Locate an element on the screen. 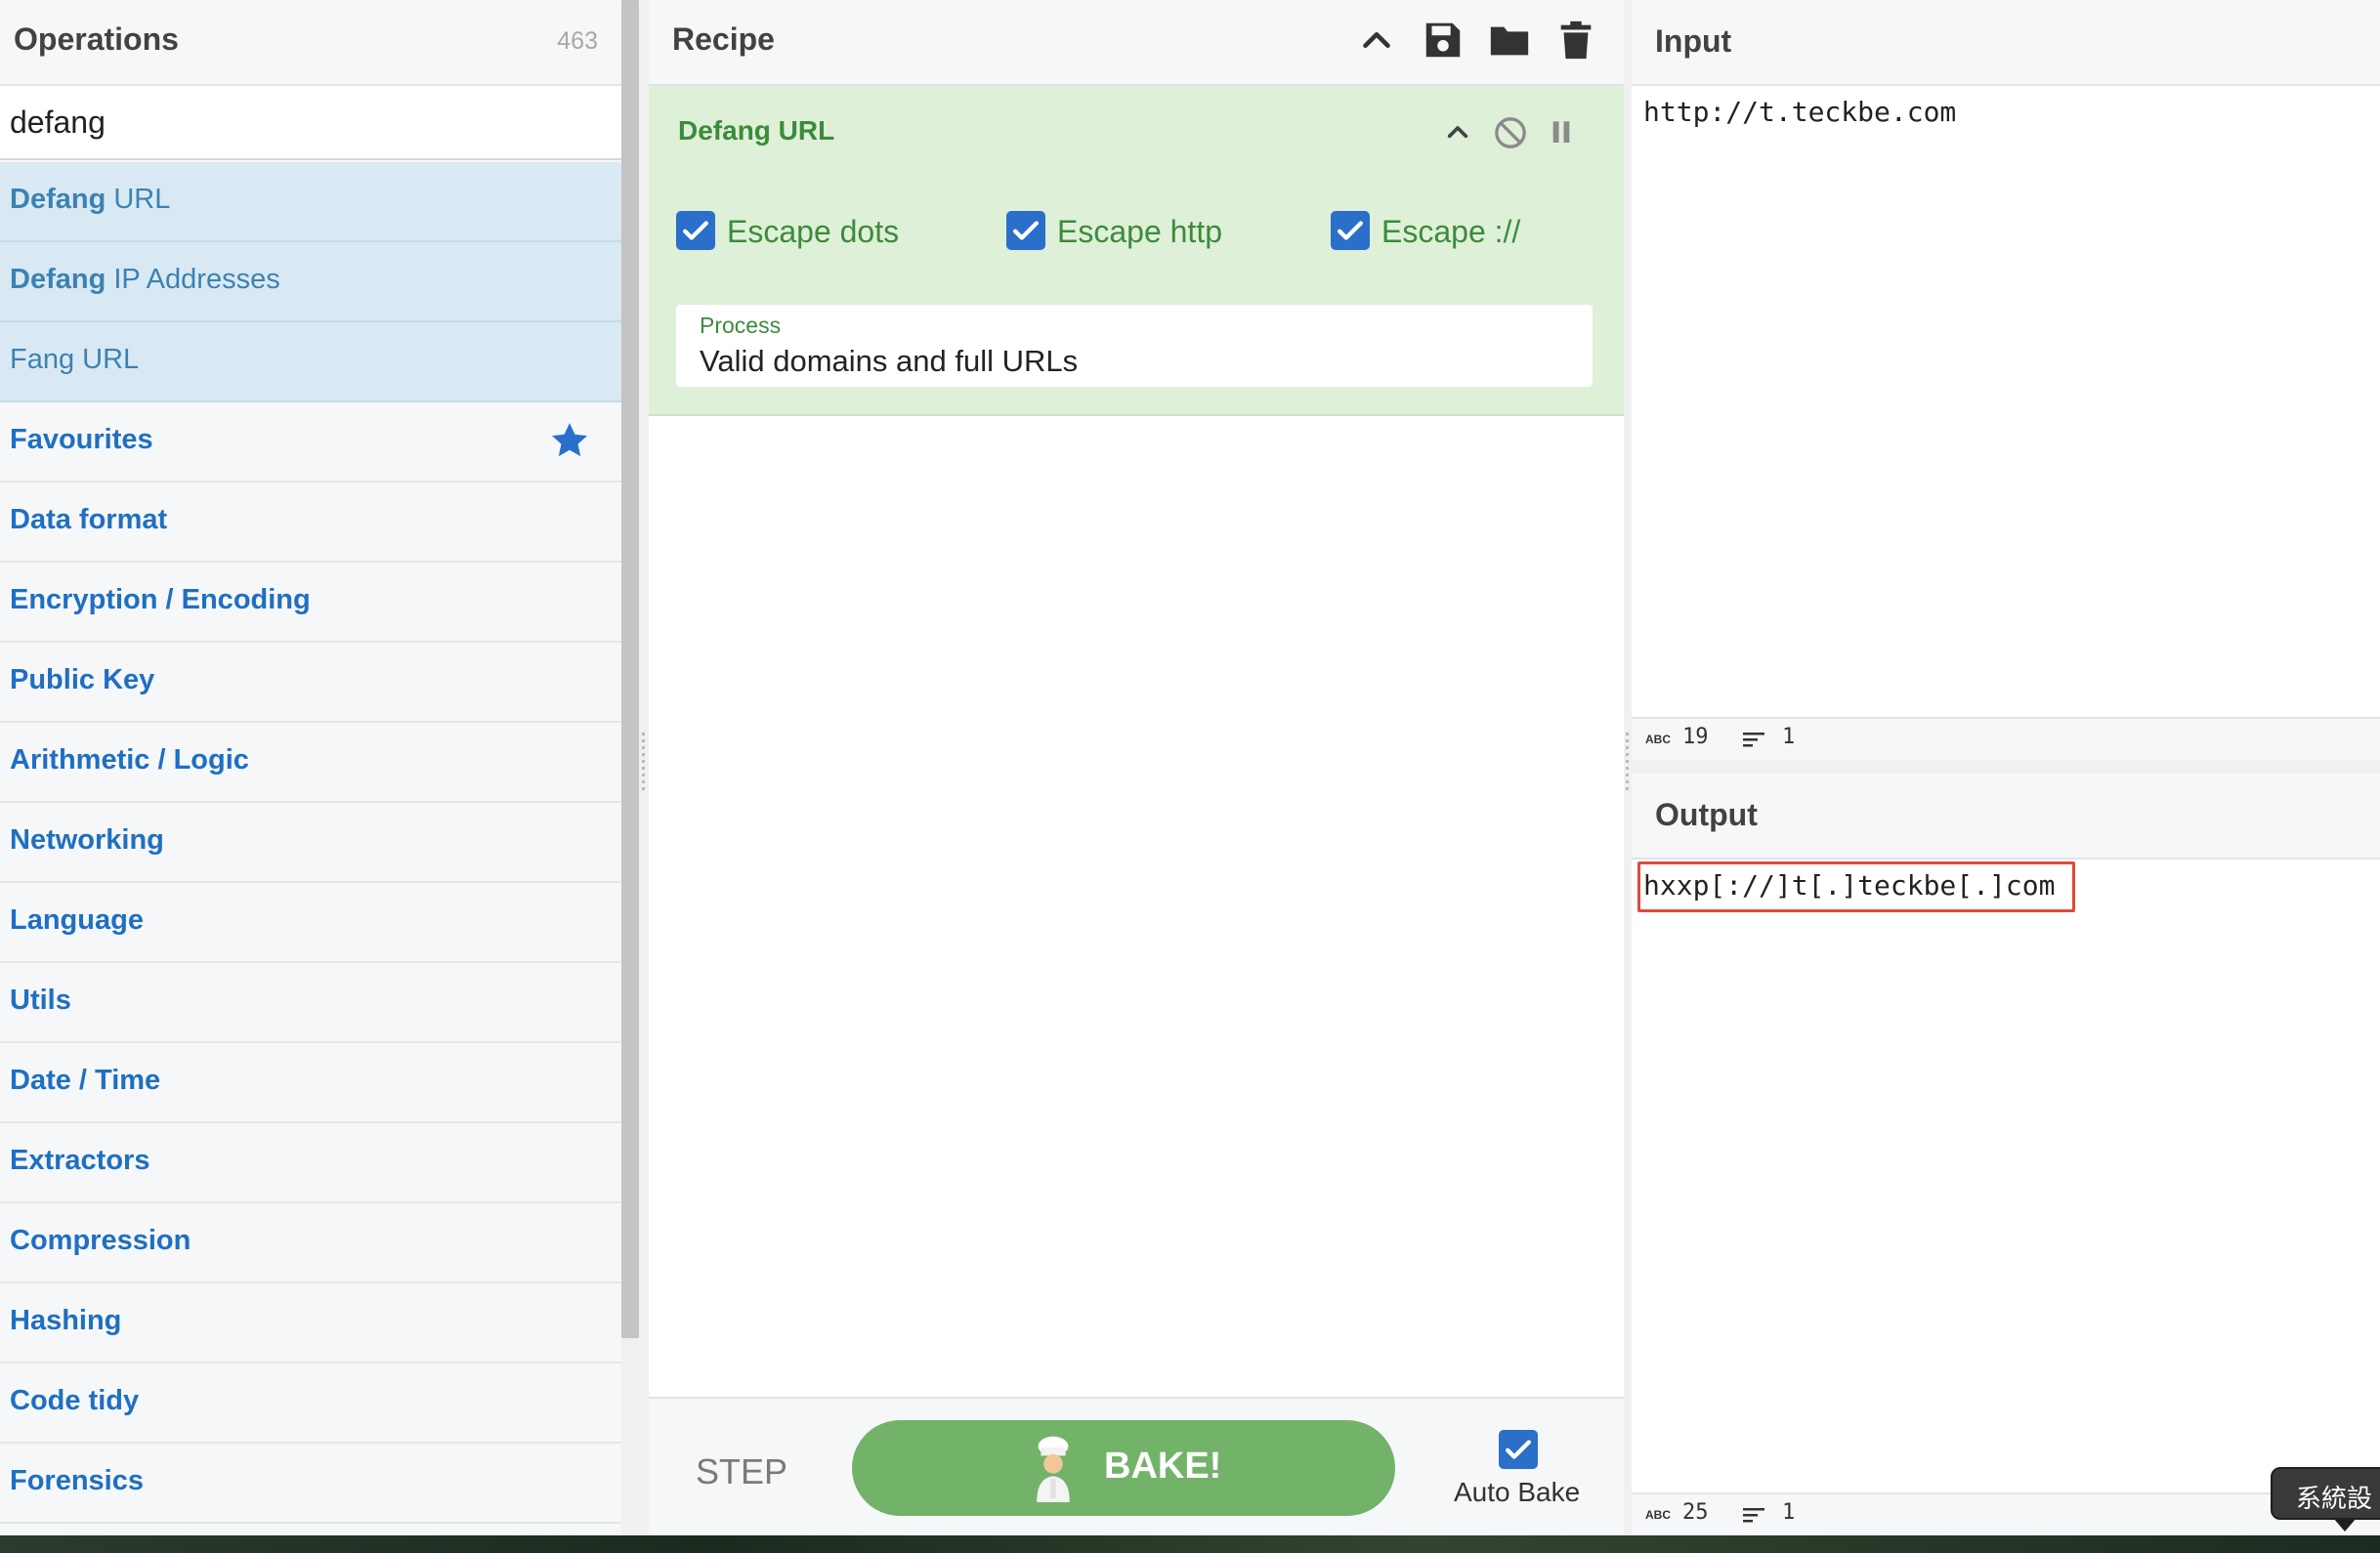 The height and width of the screenshot is (1553, 2380). disable-operation-icon is located at coordinates (1510, 132).